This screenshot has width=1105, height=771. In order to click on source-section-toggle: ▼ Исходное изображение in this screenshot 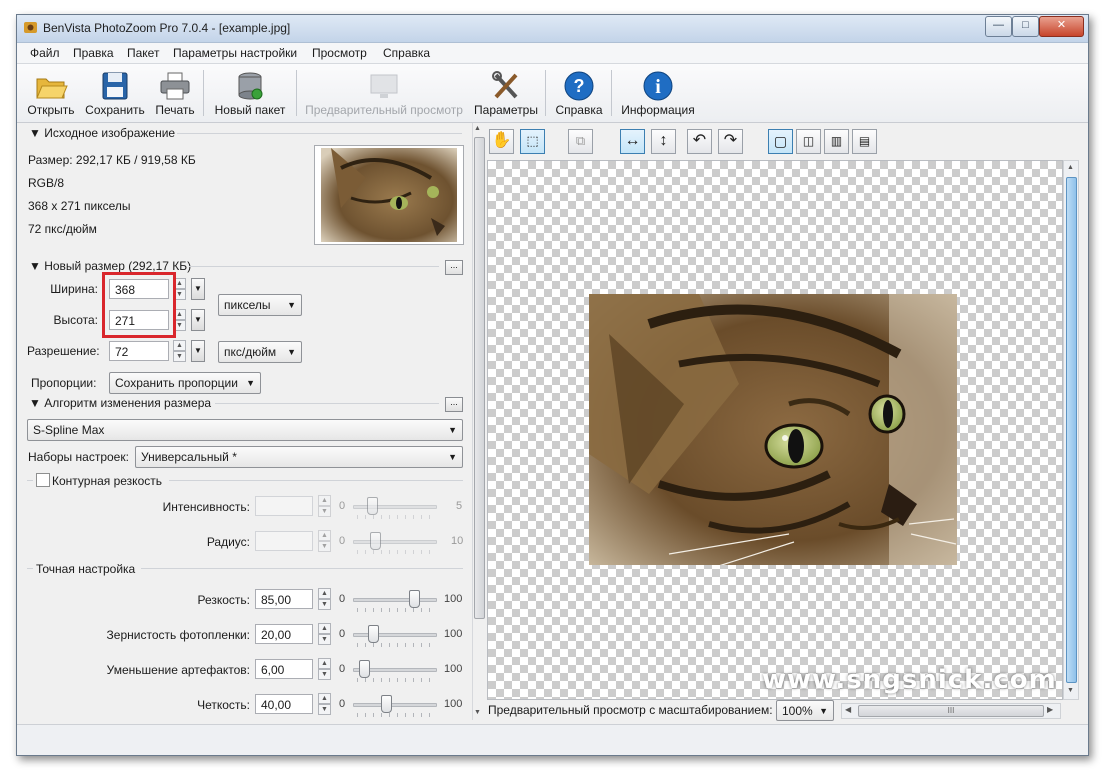, I will do `click(102, 133)`.